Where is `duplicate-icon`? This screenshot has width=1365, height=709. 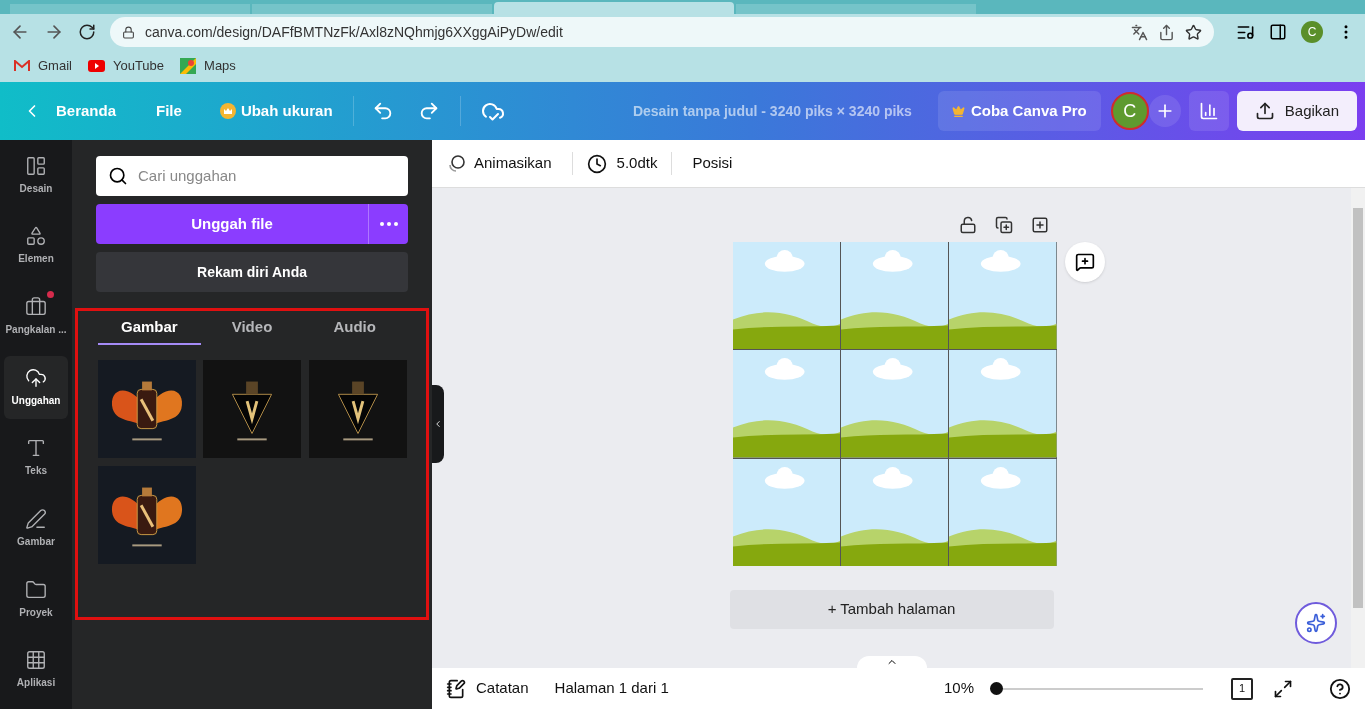
duplicate-icon is located at coordinates (1003, 225).